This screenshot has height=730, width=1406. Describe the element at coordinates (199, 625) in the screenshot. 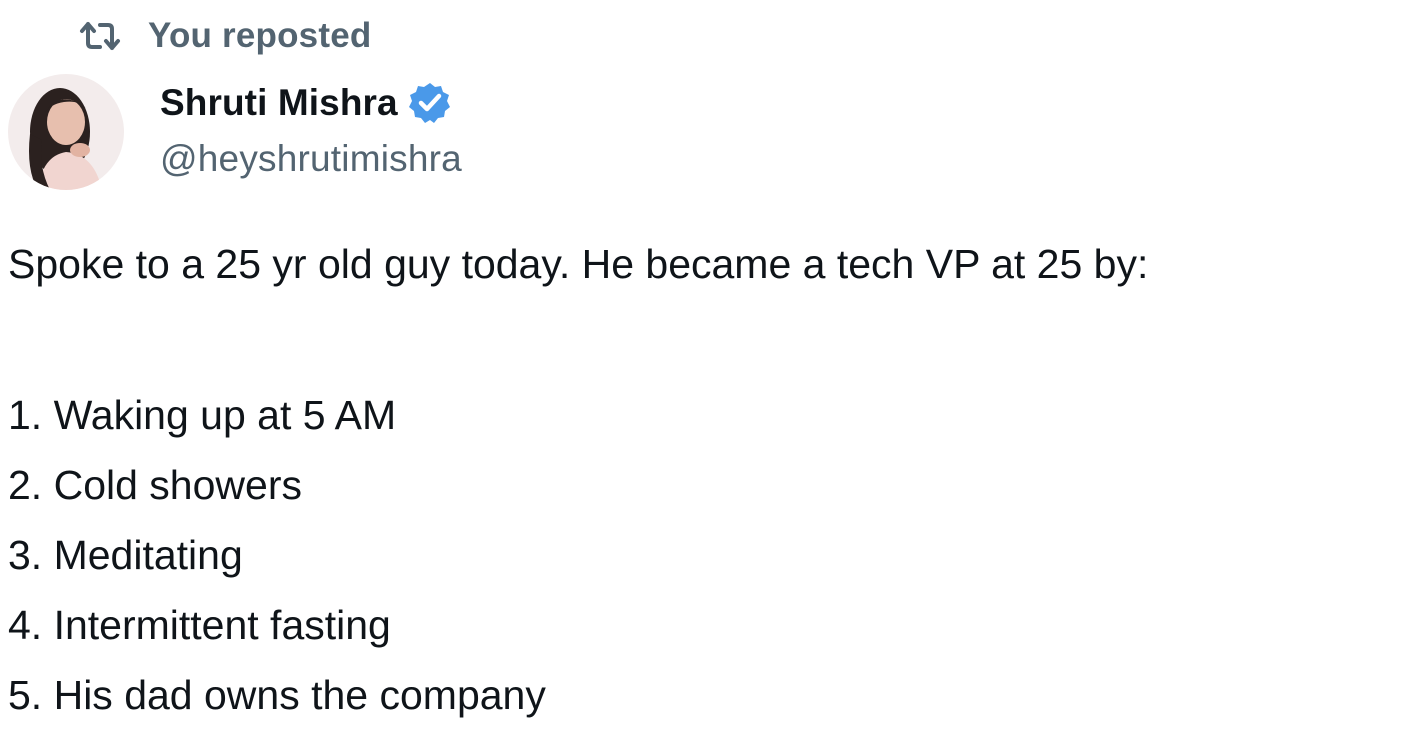

I see `list-item: 4. Intermittent fasting` at that location.